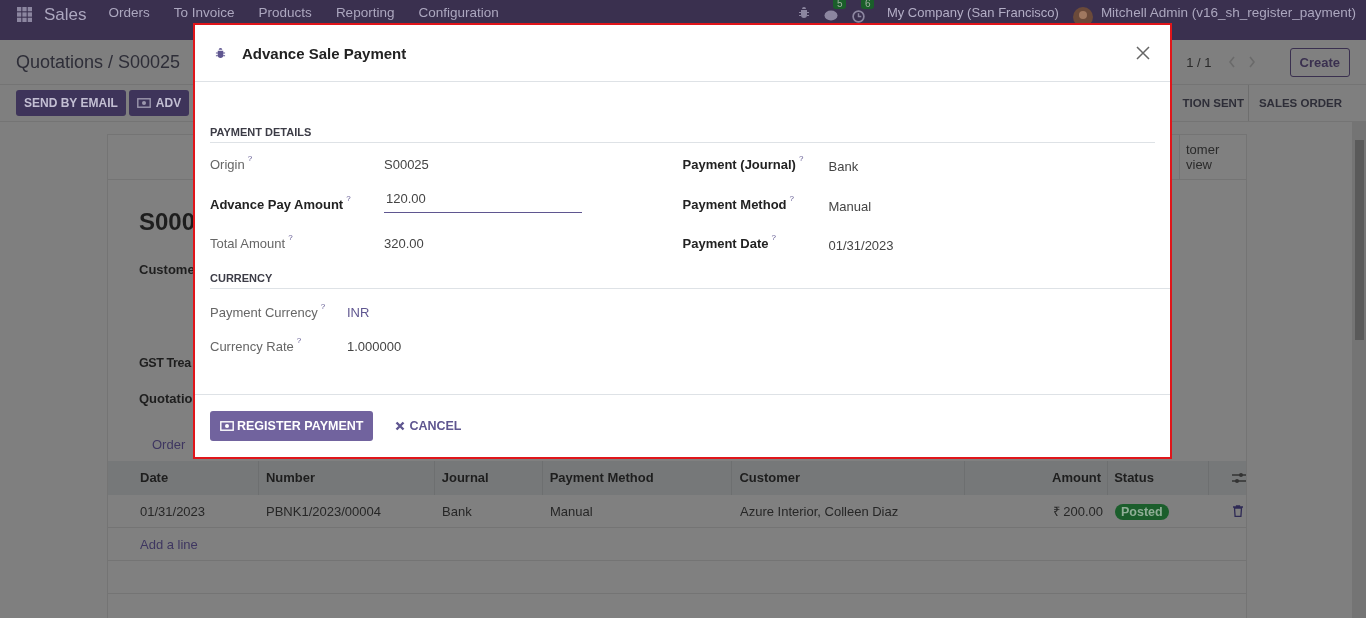 The image size is (1366, 618). I want to click on create-button: Create, so click(1319, 62).